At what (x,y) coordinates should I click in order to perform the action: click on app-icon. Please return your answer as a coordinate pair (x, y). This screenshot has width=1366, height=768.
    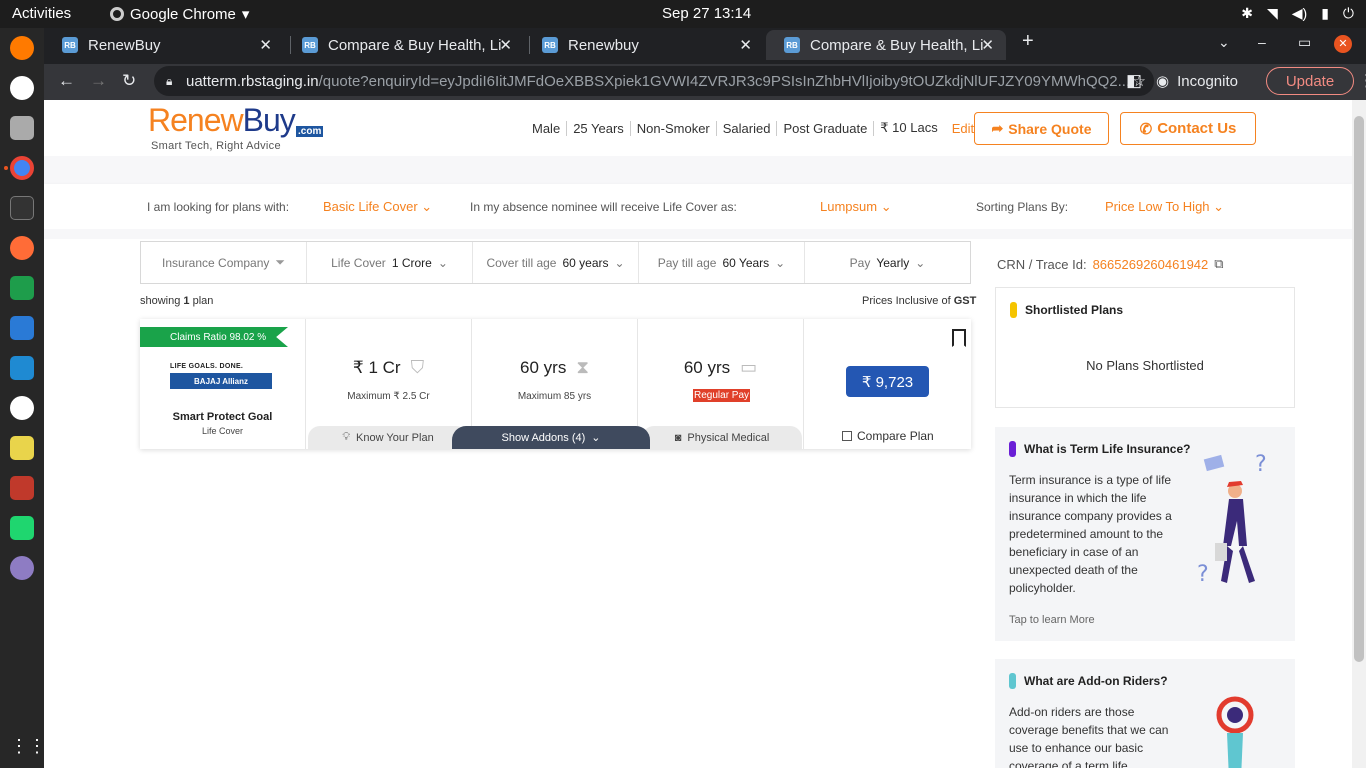
    Looking at the image, I should click on (22, 568).